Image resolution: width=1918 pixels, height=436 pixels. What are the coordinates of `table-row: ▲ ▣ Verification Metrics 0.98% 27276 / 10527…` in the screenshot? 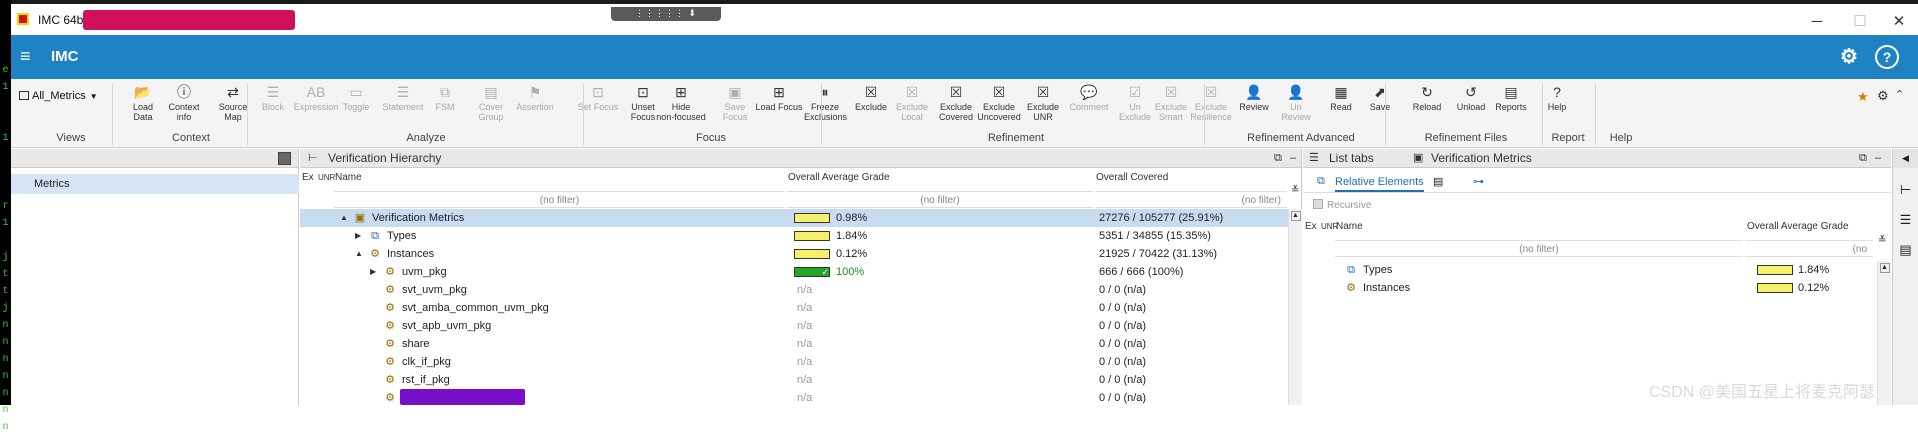 It's located at (794, 218).